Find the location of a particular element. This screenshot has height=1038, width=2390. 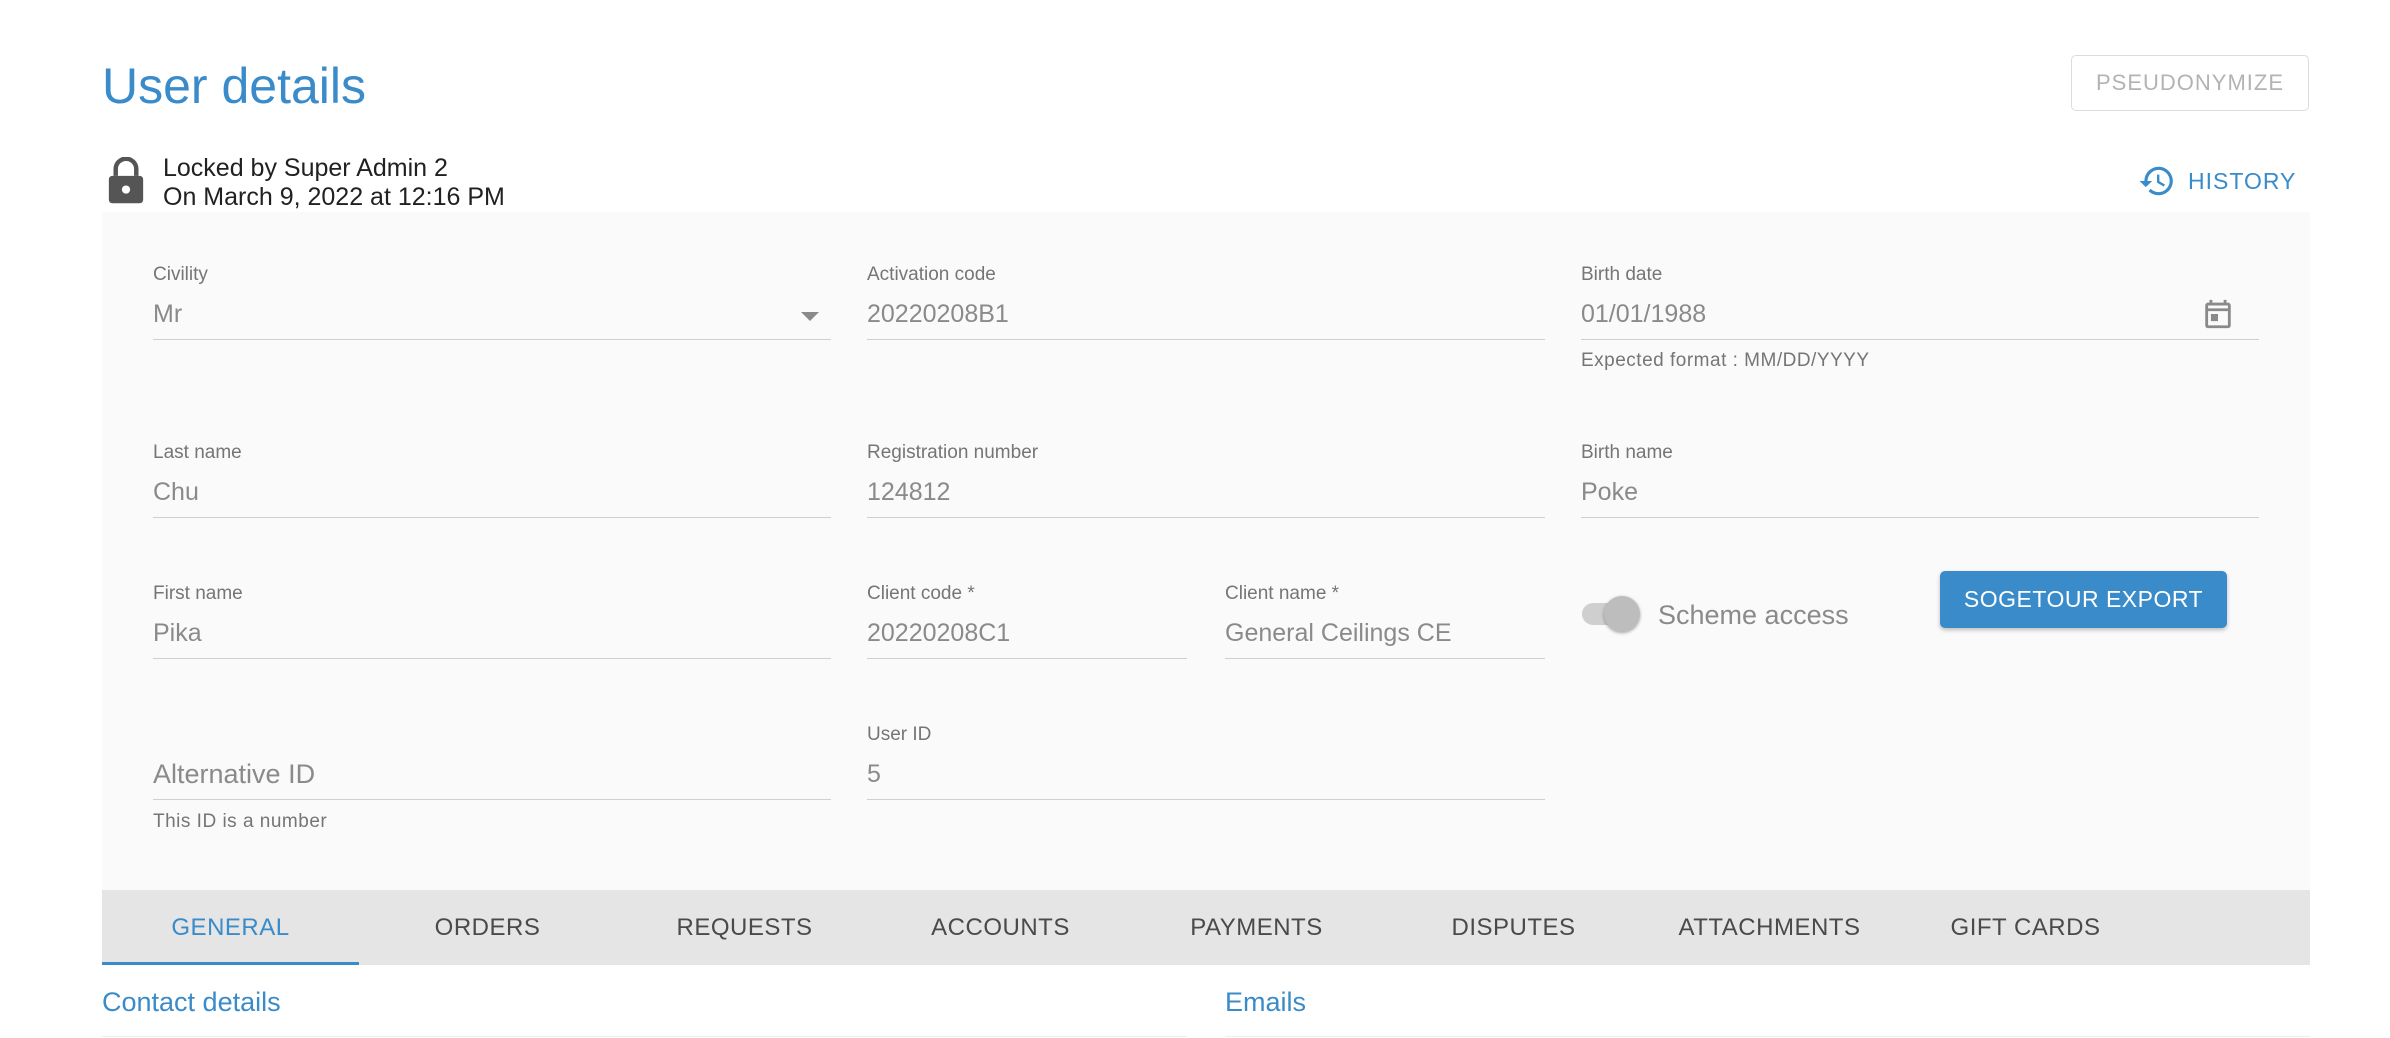

first-name-label: First name is located at coordinates (198, 593).